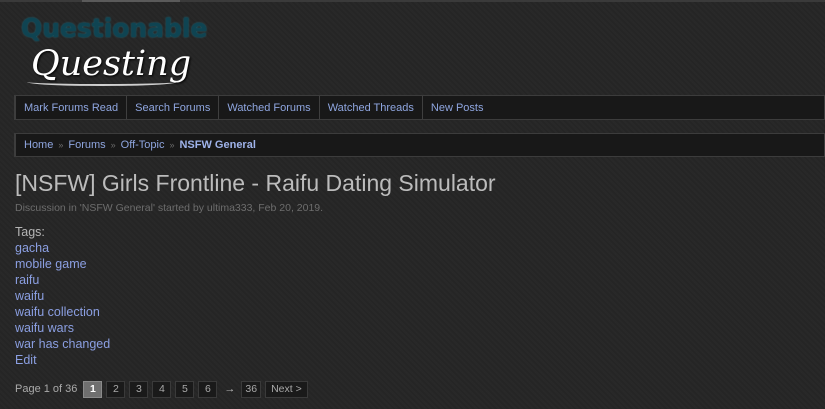  I want to click on logo-swoosh, so click(102, 82).